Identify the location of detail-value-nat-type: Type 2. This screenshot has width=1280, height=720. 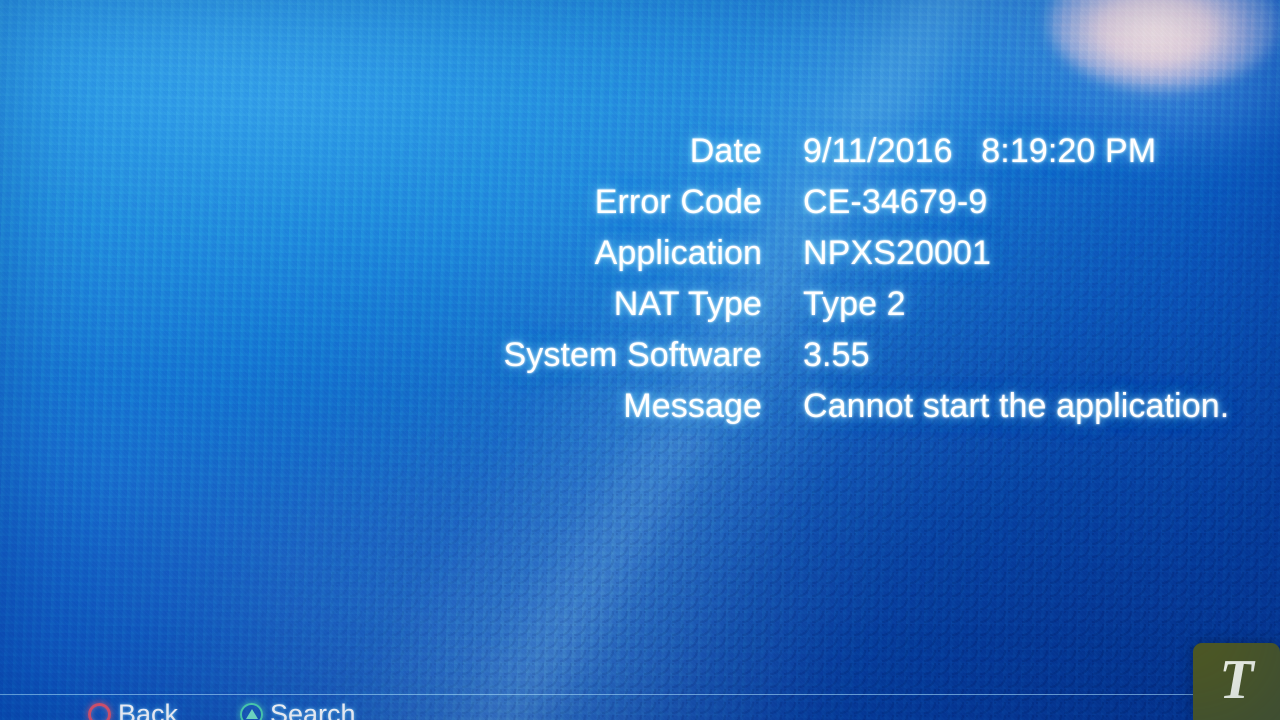
(854, 304).